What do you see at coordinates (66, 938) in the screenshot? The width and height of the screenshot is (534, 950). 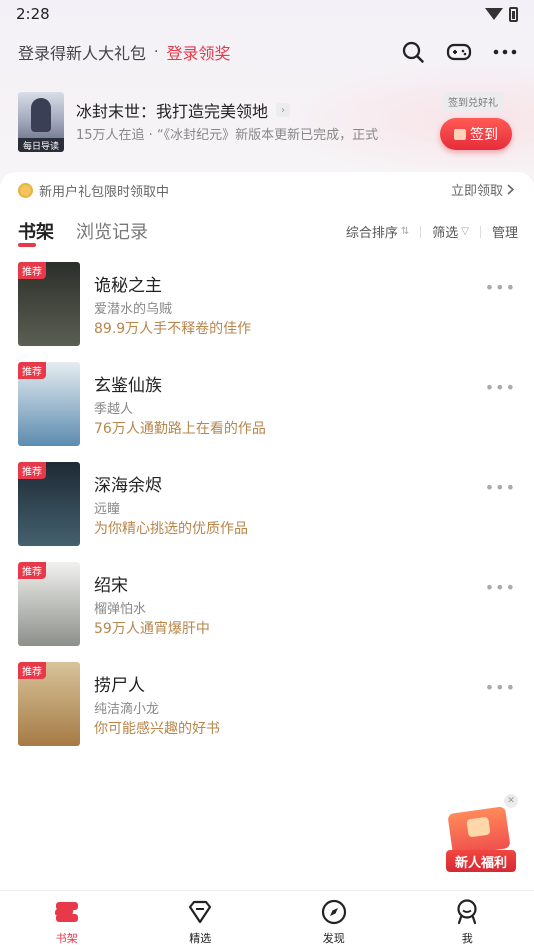 I see `nav-label: 书架` at bounding box center [66, 938].